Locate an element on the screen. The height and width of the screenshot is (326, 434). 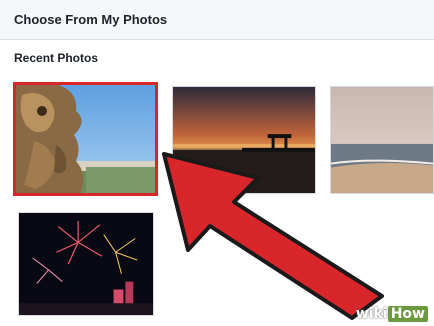
wikihow-watermark: wiki How is located at coordinates (392, 314).